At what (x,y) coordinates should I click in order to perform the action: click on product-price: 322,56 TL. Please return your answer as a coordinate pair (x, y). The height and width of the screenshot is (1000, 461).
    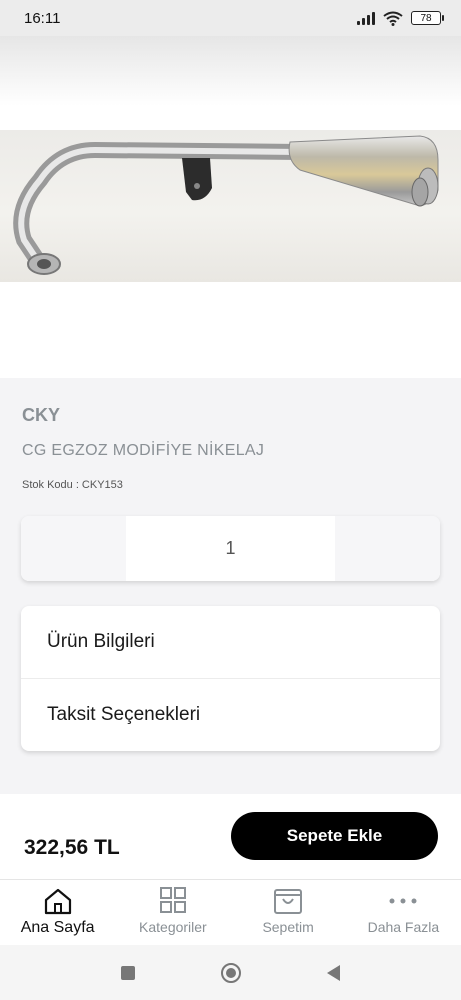
    Looking at the image, I should click on (72, 847).